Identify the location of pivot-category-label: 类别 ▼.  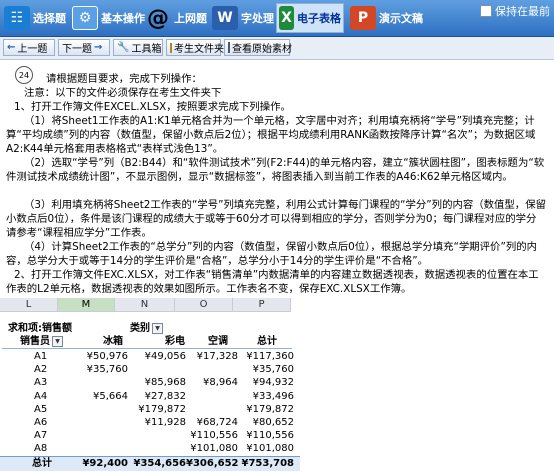
(146, 328).